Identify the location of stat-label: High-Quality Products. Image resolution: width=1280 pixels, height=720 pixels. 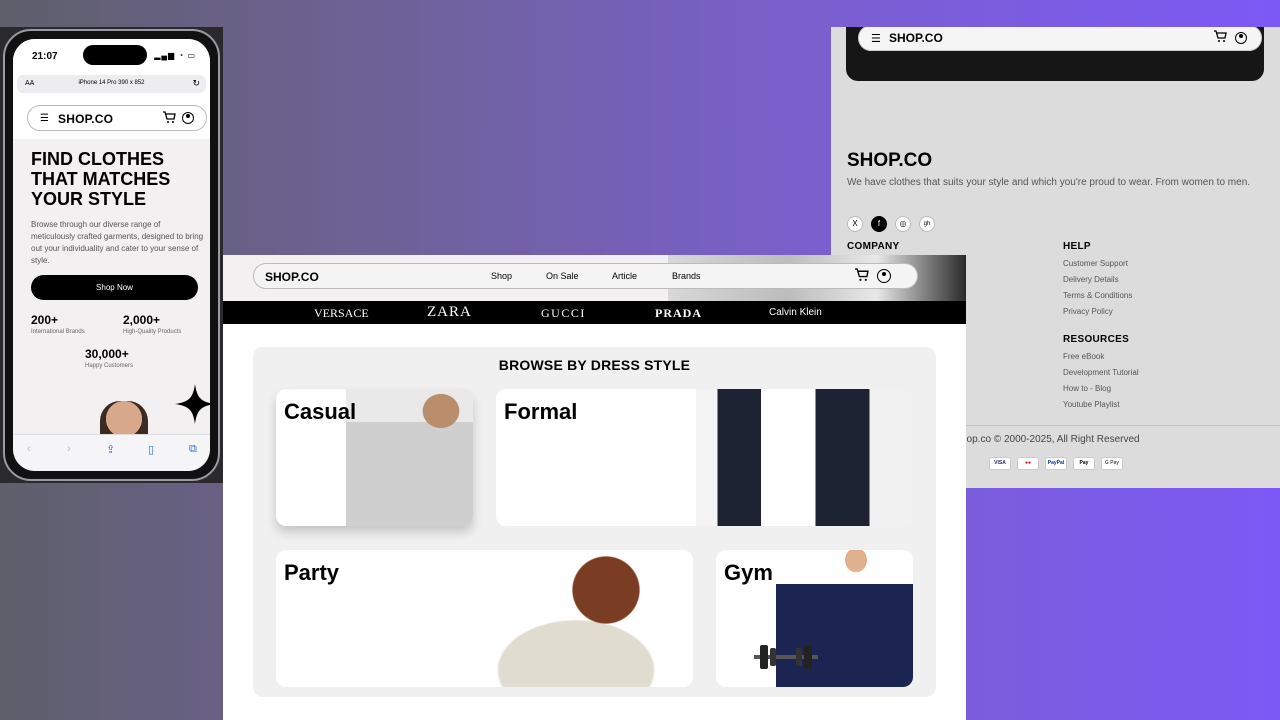
(152, 332).